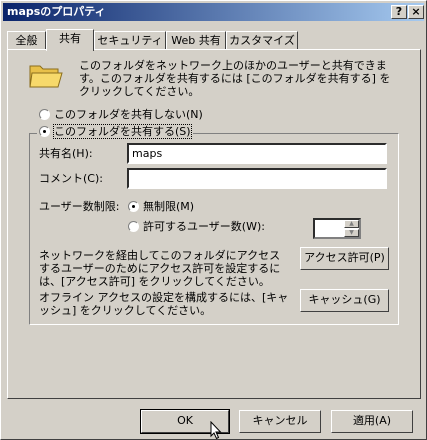 The width and height of the screenshot is (427, 440). Describe the element at coordinates (79, 206) in the screenshot. I see `user-limit-label: ユーザー数制限:` at that location.